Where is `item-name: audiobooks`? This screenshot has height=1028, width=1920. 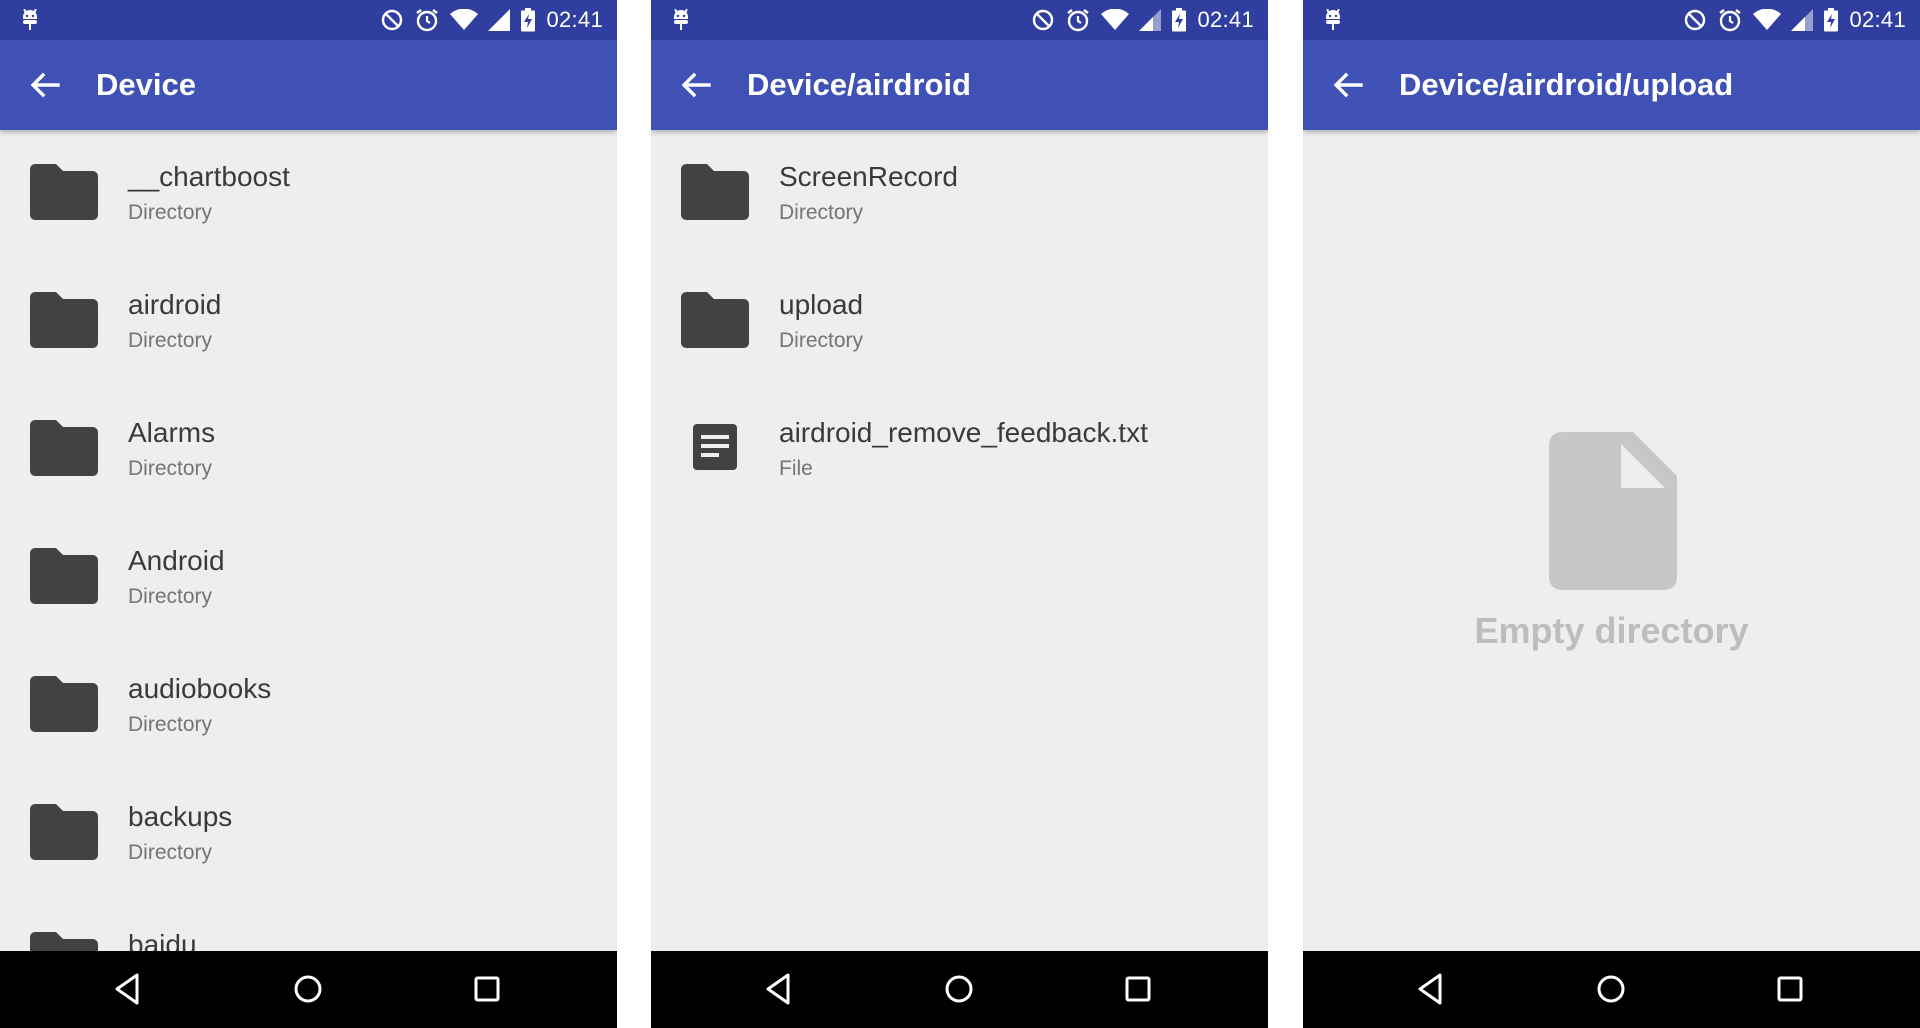 item-name: audiobooks is located at coordinates (200, 688).